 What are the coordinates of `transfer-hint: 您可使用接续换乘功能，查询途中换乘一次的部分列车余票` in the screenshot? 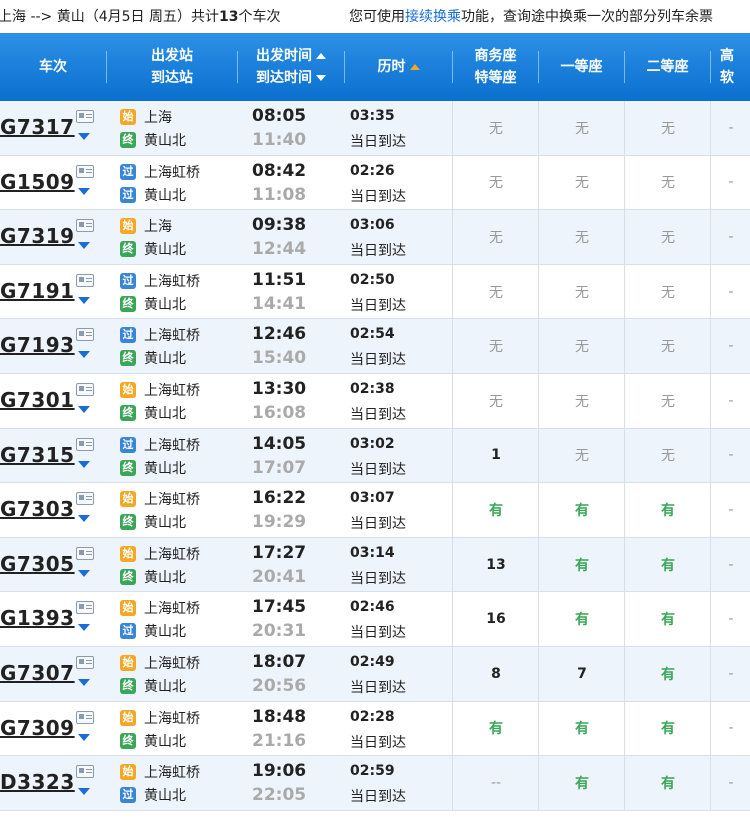 It's located at (531, 17).